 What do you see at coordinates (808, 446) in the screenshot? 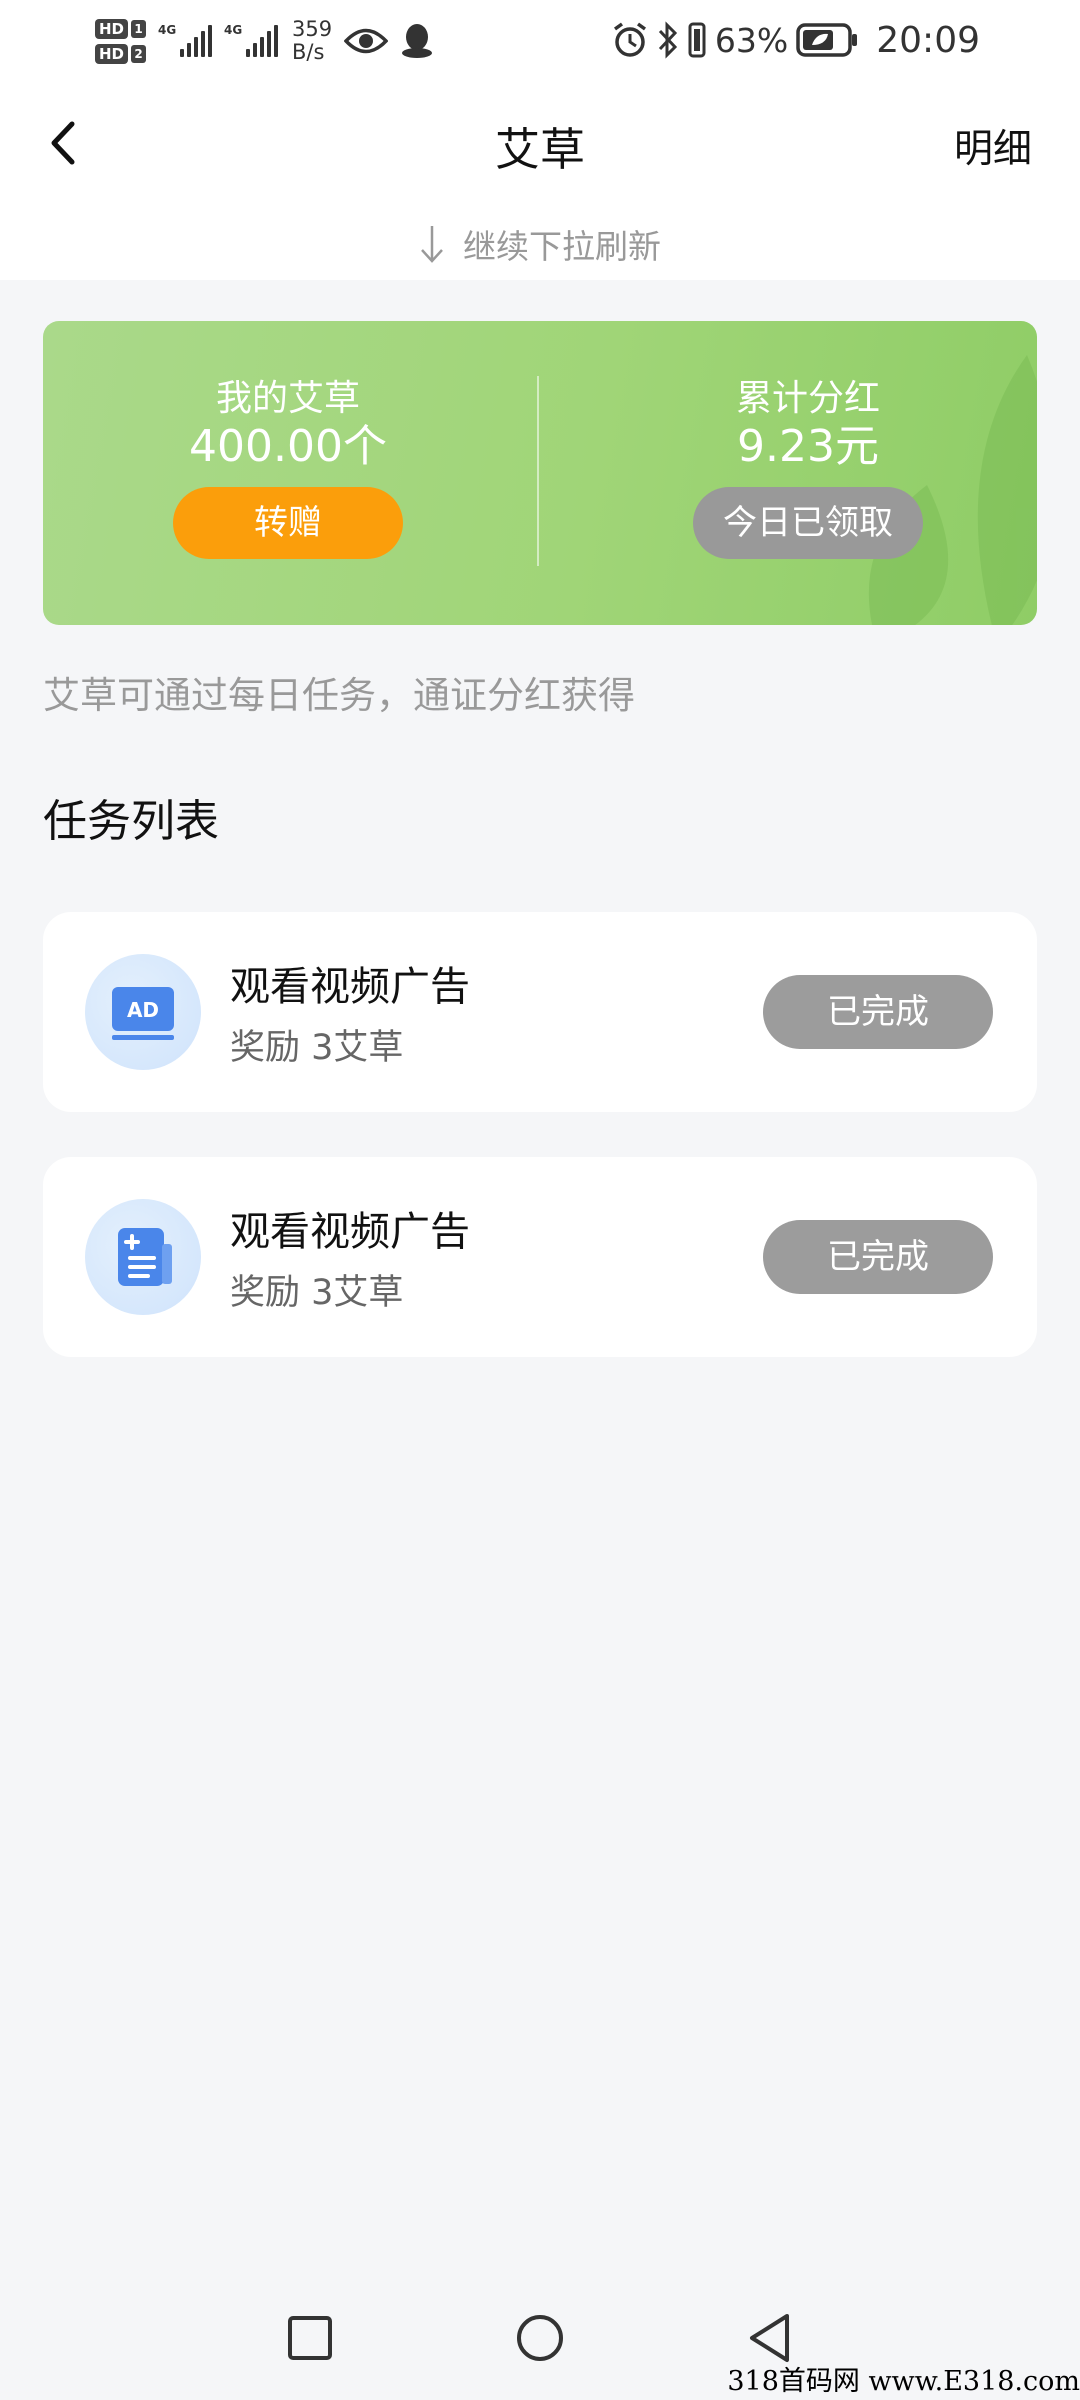
I see `dividend-value: 9.23元` at bounding box center [808, 446].